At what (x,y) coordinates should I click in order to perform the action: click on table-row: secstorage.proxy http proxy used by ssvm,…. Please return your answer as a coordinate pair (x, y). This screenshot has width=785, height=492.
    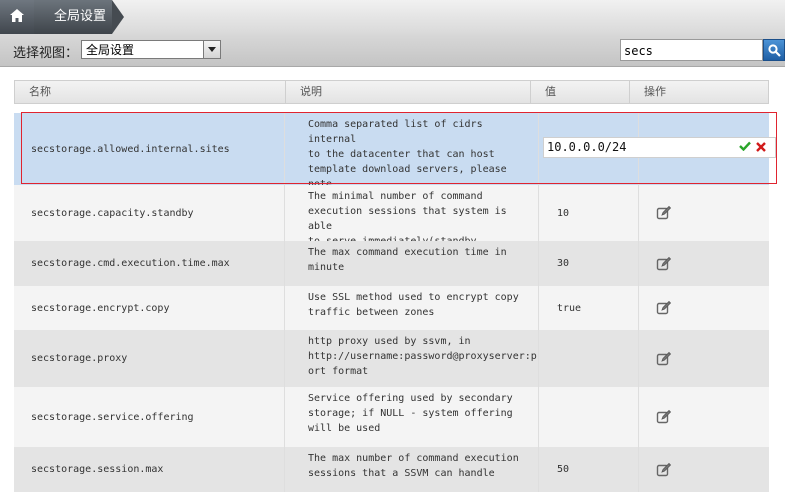
    Looking at the image, I should click on (391, 358).